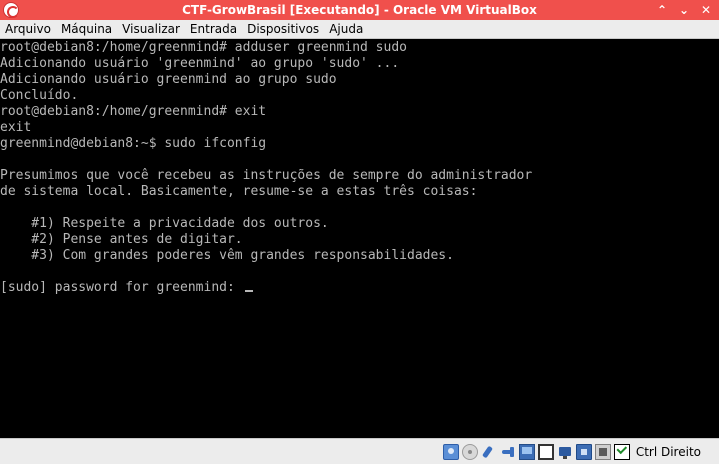 This screenshot has width=719, height=464. Describe the element at coordinates (603, 451) in the screenshot. I see `cpu-icon` at that location.